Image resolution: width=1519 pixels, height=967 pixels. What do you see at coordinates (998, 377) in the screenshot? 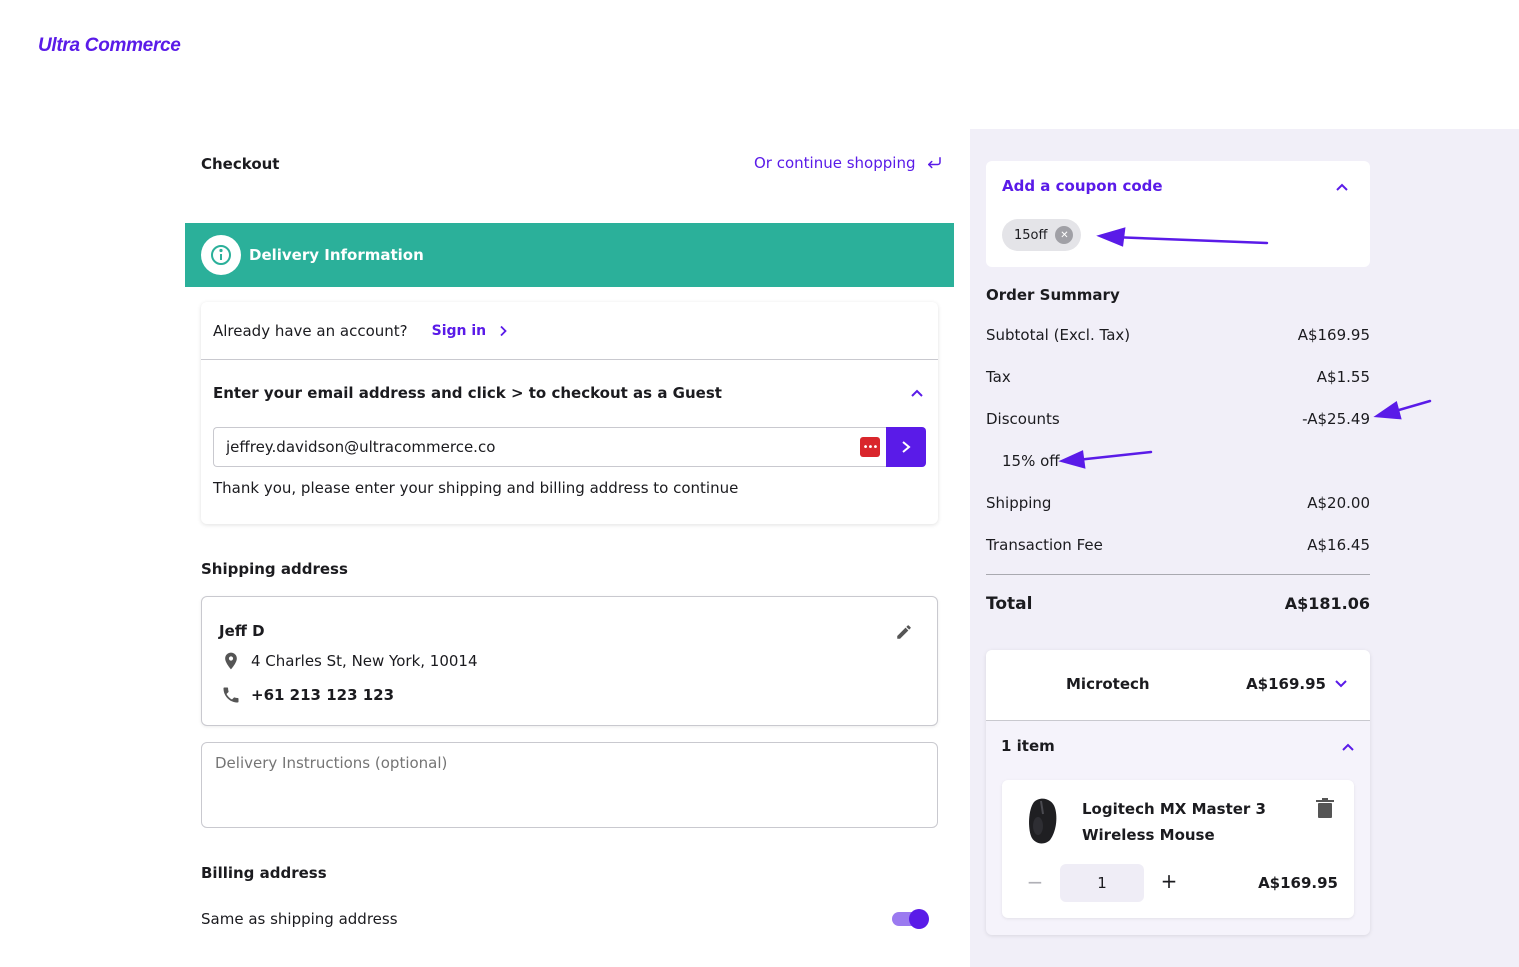
I see `summary-label: Tax` at bounding box center [998, 377].